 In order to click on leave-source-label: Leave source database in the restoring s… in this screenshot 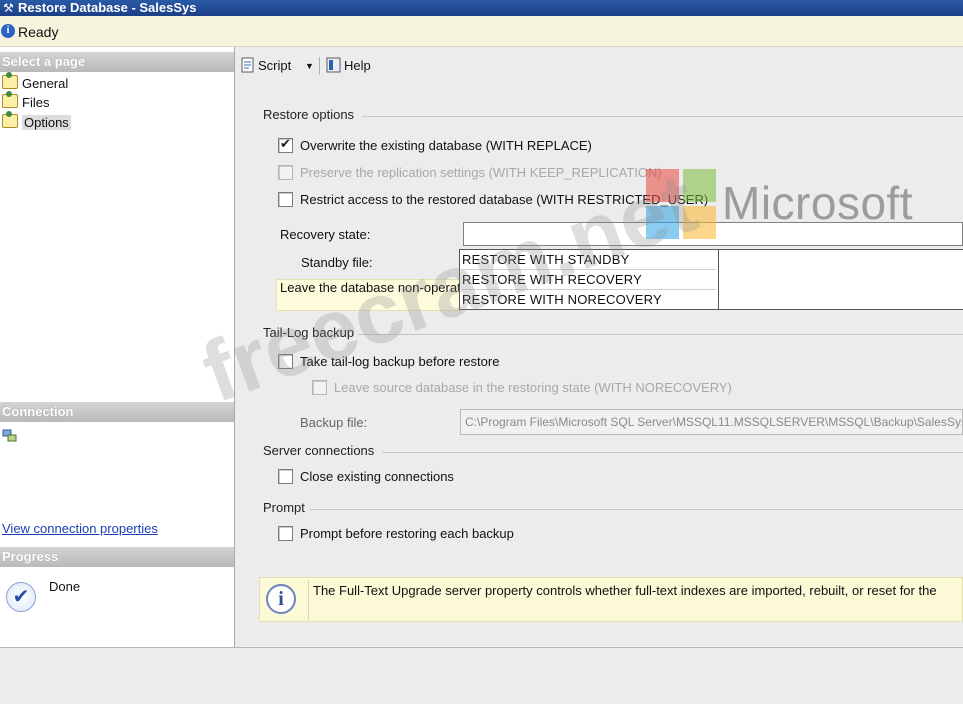, I will do `click(533, 387)`.